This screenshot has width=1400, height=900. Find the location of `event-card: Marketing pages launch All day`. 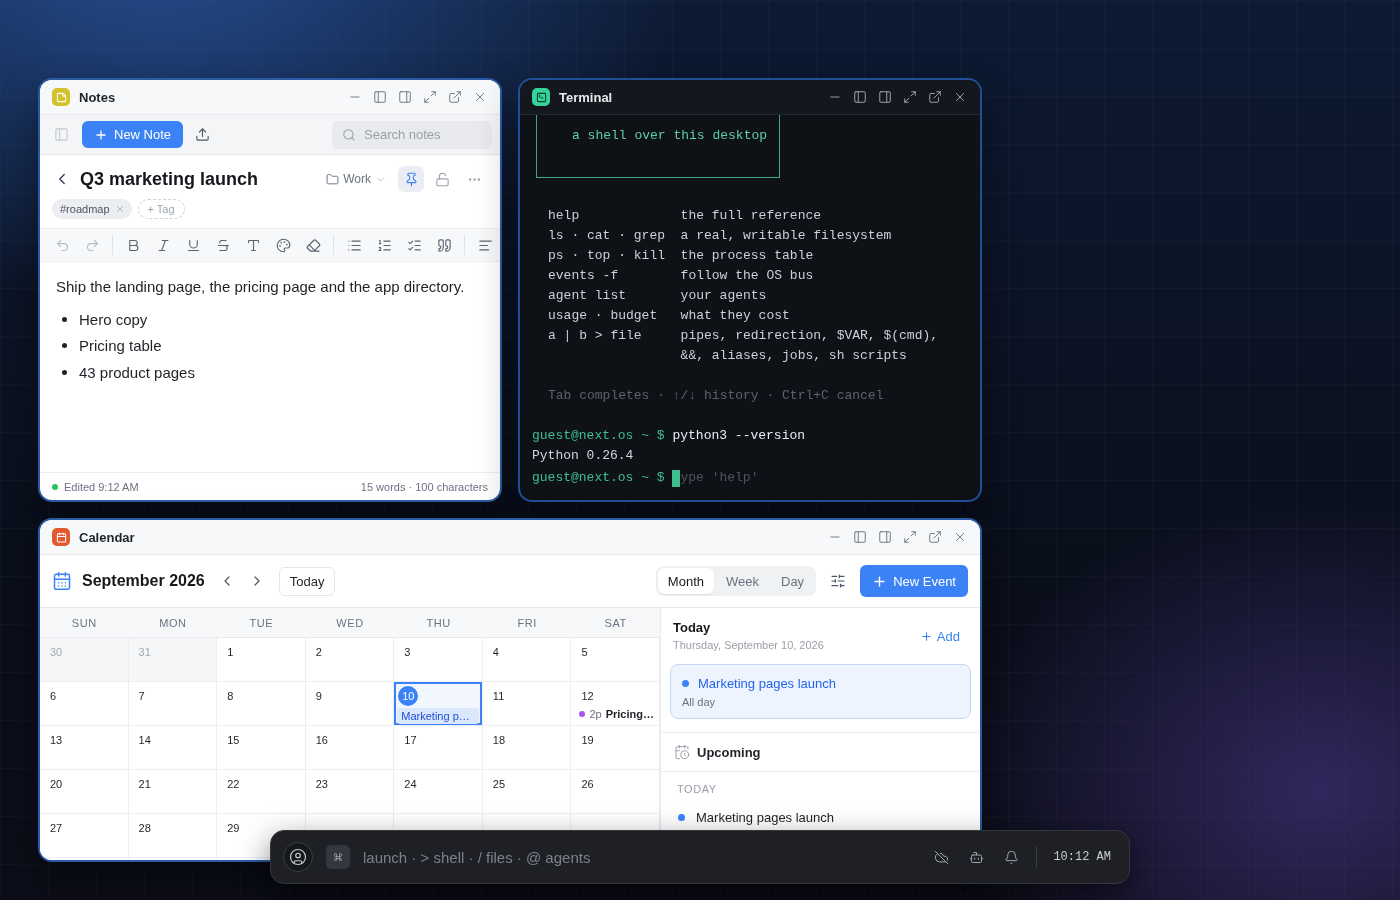

event-card: Marketing pages launch All day is located at coordinates (820, 691).